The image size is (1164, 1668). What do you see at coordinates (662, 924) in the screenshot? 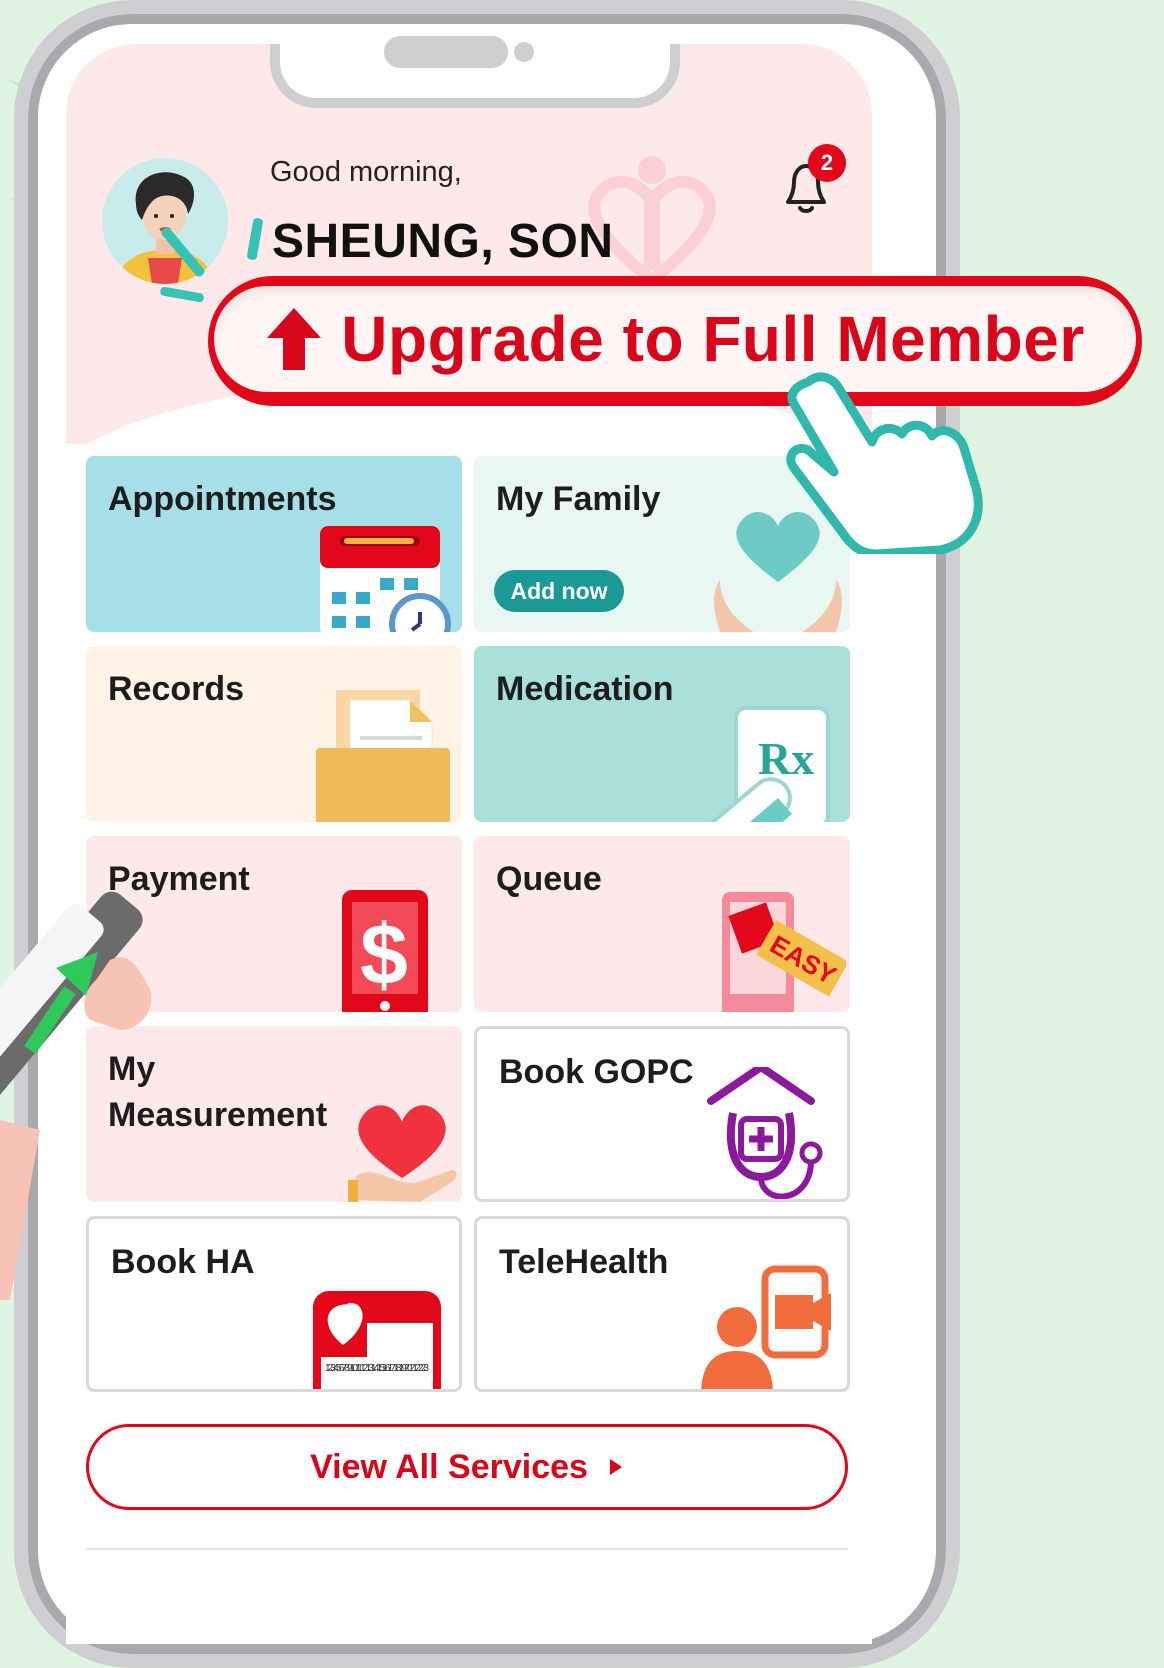
I see `tile-queue: Queue EASY` at bounding box center [662, 924].